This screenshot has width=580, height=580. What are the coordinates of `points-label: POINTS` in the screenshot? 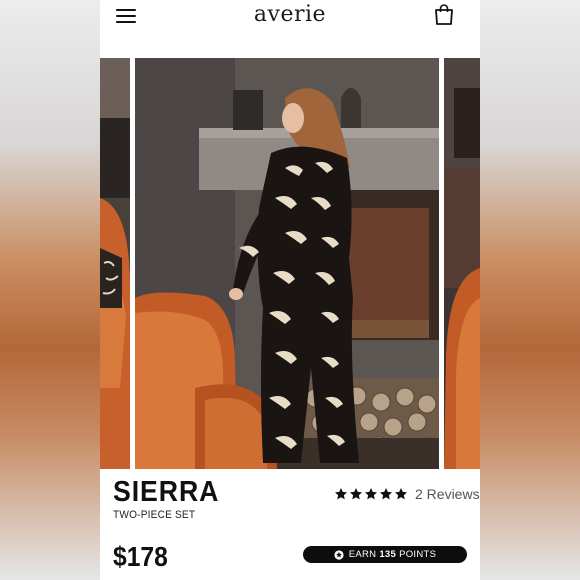 It's located at (418, 554).